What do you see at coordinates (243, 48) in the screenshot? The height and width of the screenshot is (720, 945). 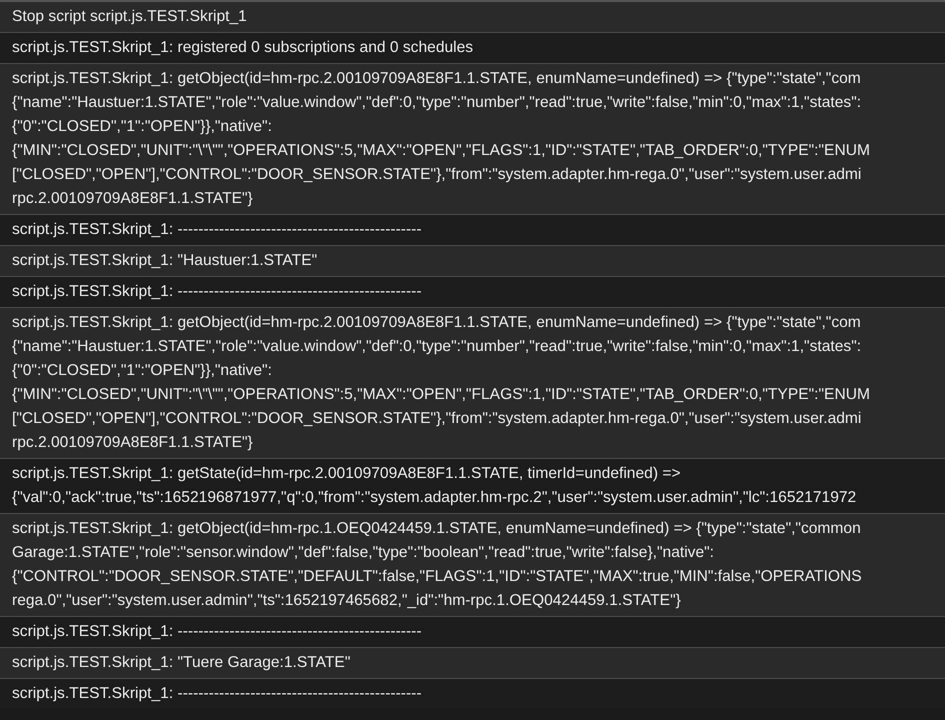 I see `log-line: script.js.TEST.Skript_1: registered 0 subscriptions and 0 schedules` at bounding box center [243, 48].